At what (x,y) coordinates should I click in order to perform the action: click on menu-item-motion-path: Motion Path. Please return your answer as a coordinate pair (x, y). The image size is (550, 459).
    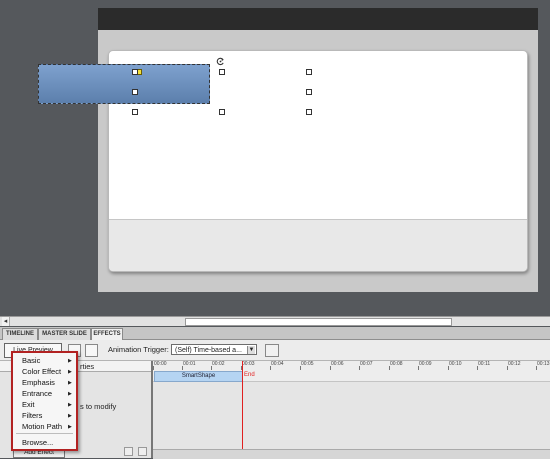
    Looking at the image, I should click on (42, 426).